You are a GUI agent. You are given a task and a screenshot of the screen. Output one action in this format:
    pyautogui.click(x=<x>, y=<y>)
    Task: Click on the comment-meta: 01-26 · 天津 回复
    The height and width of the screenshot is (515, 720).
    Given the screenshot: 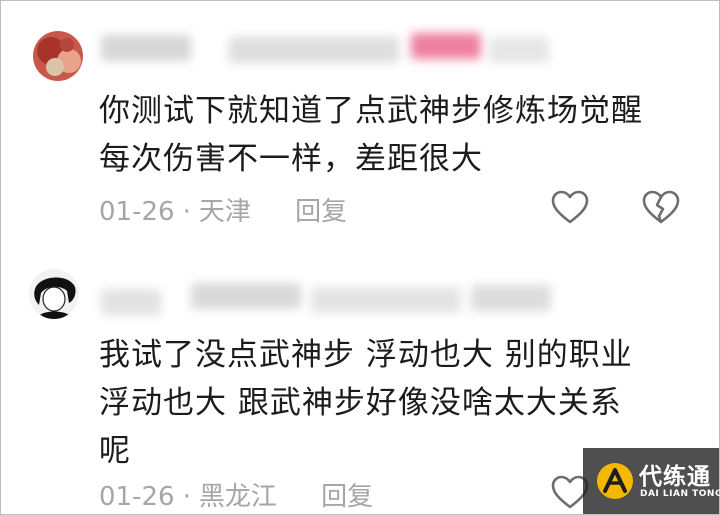 What is the action you would take?
    pyautogui.click(x=223, y=209)
    